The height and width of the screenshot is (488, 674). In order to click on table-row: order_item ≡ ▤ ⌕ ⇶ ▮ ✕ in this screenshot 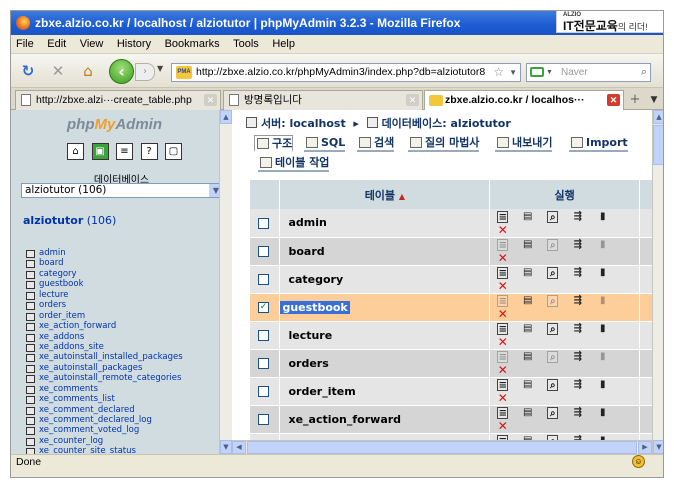, I will do `click(456, 391)`.